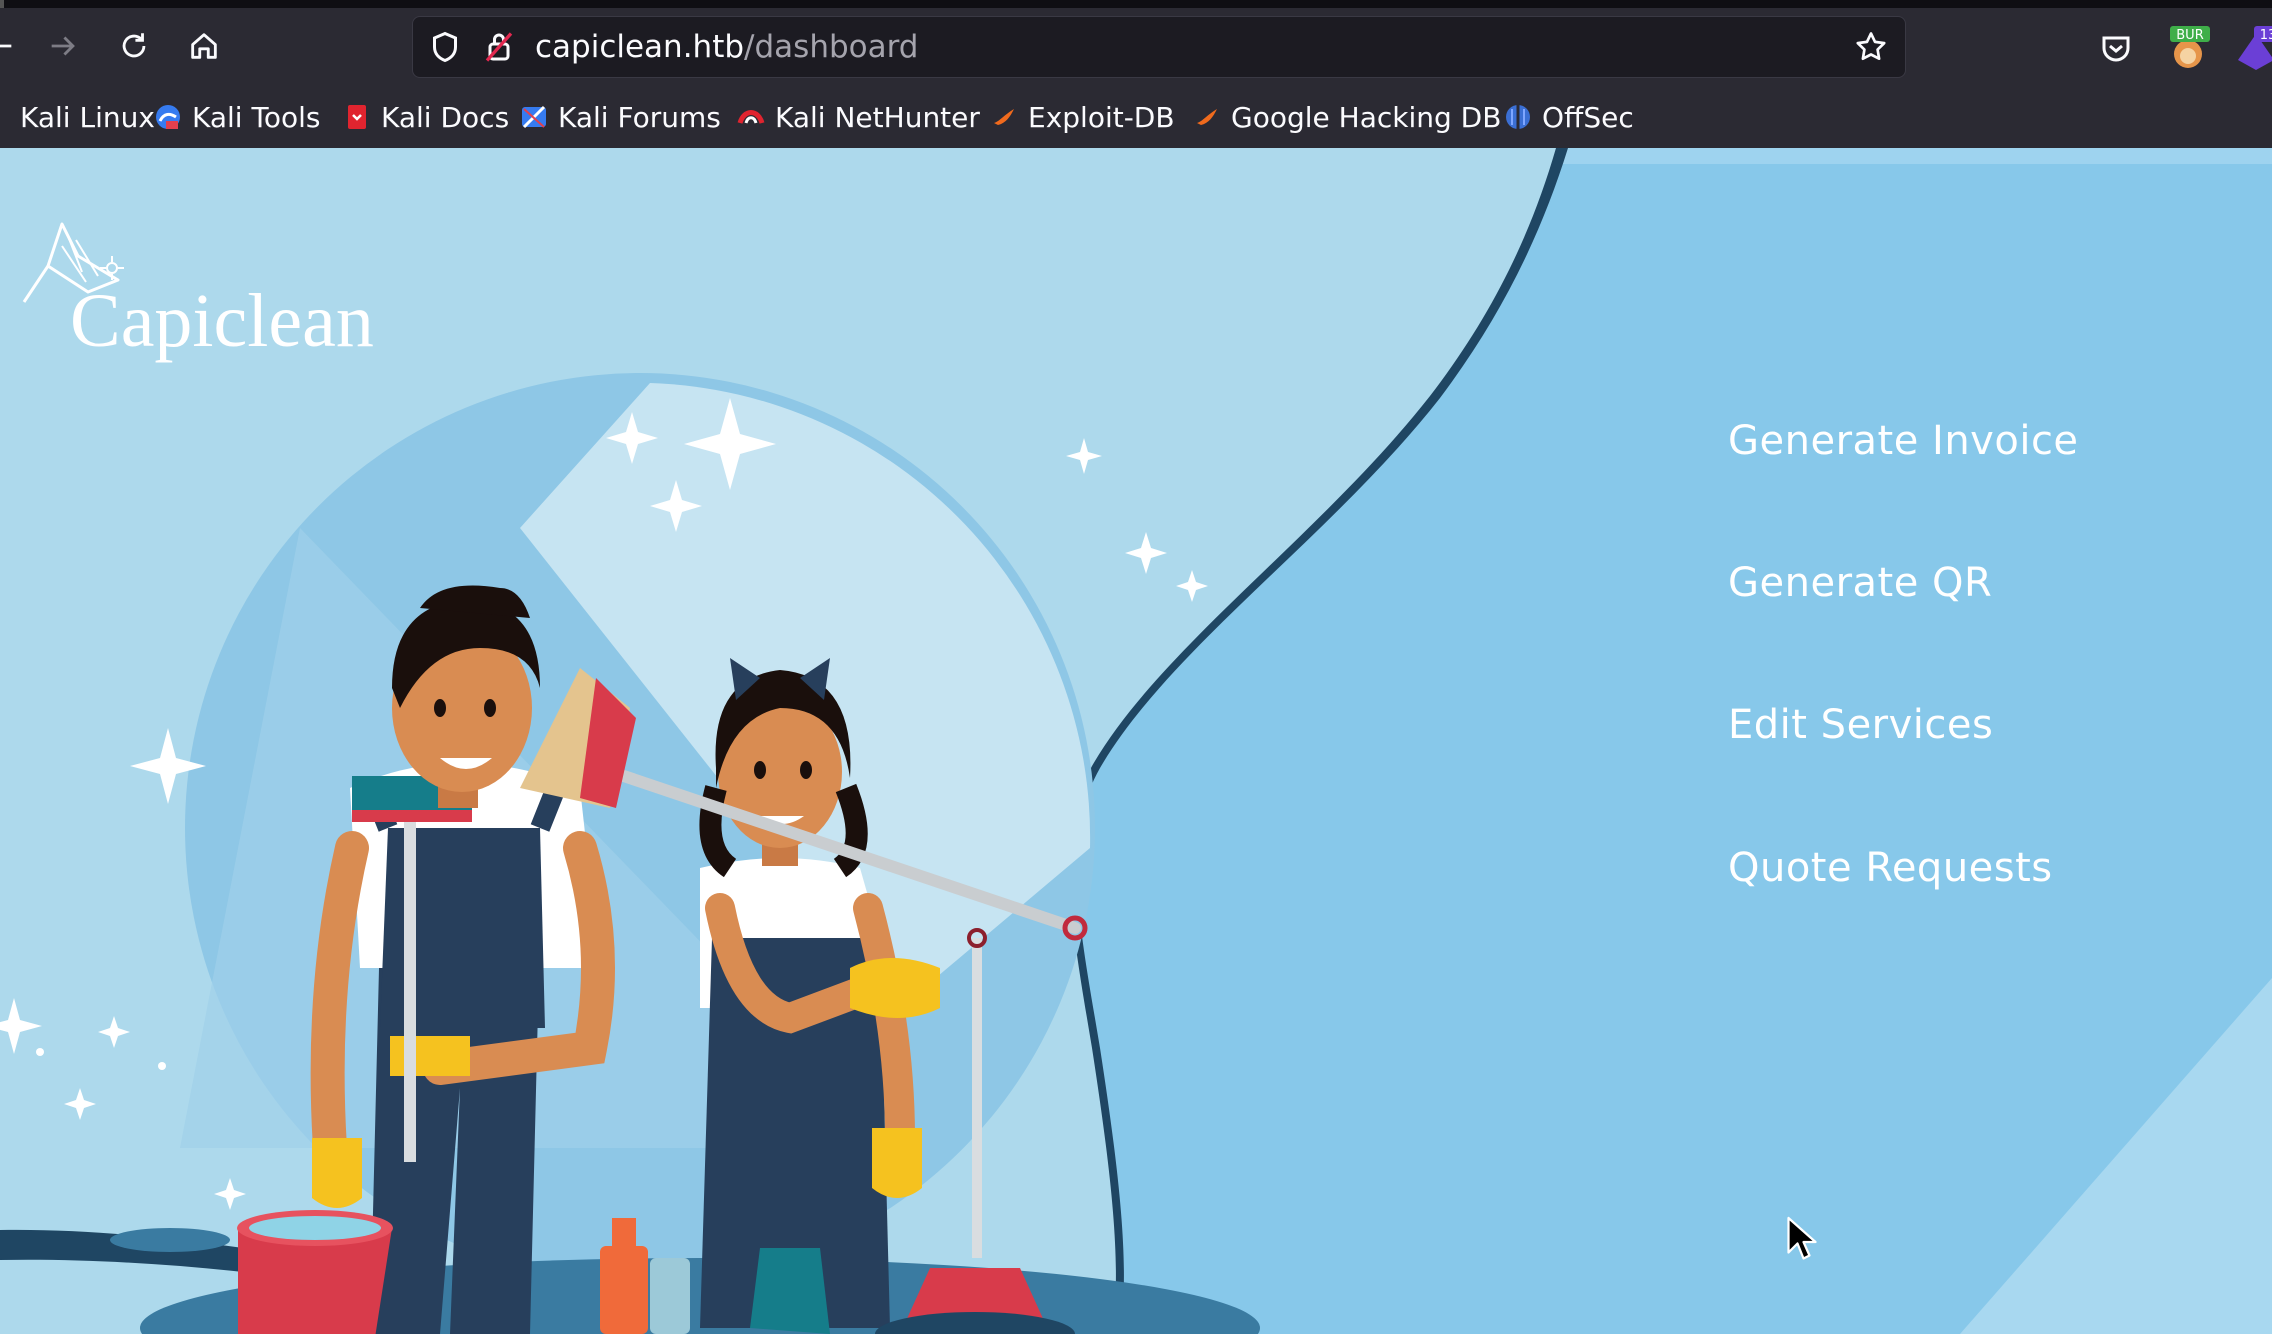 The image size is (2272, 1334). I want to click on reload-button, so click(134, 46).